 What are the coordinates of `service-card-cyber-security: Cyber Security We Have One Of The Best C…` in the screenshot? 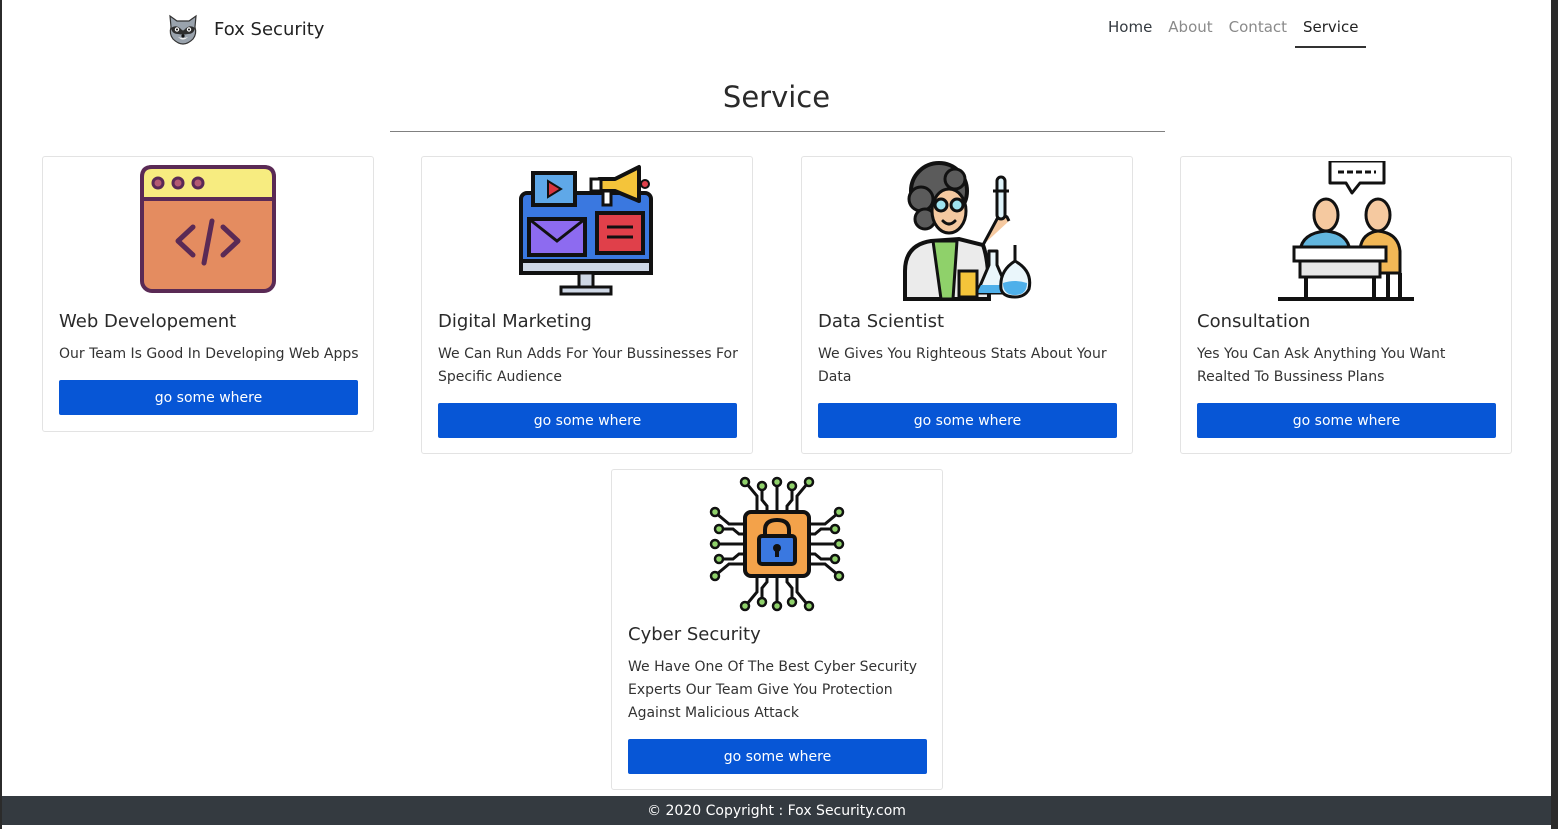 It's located at (777, 629).